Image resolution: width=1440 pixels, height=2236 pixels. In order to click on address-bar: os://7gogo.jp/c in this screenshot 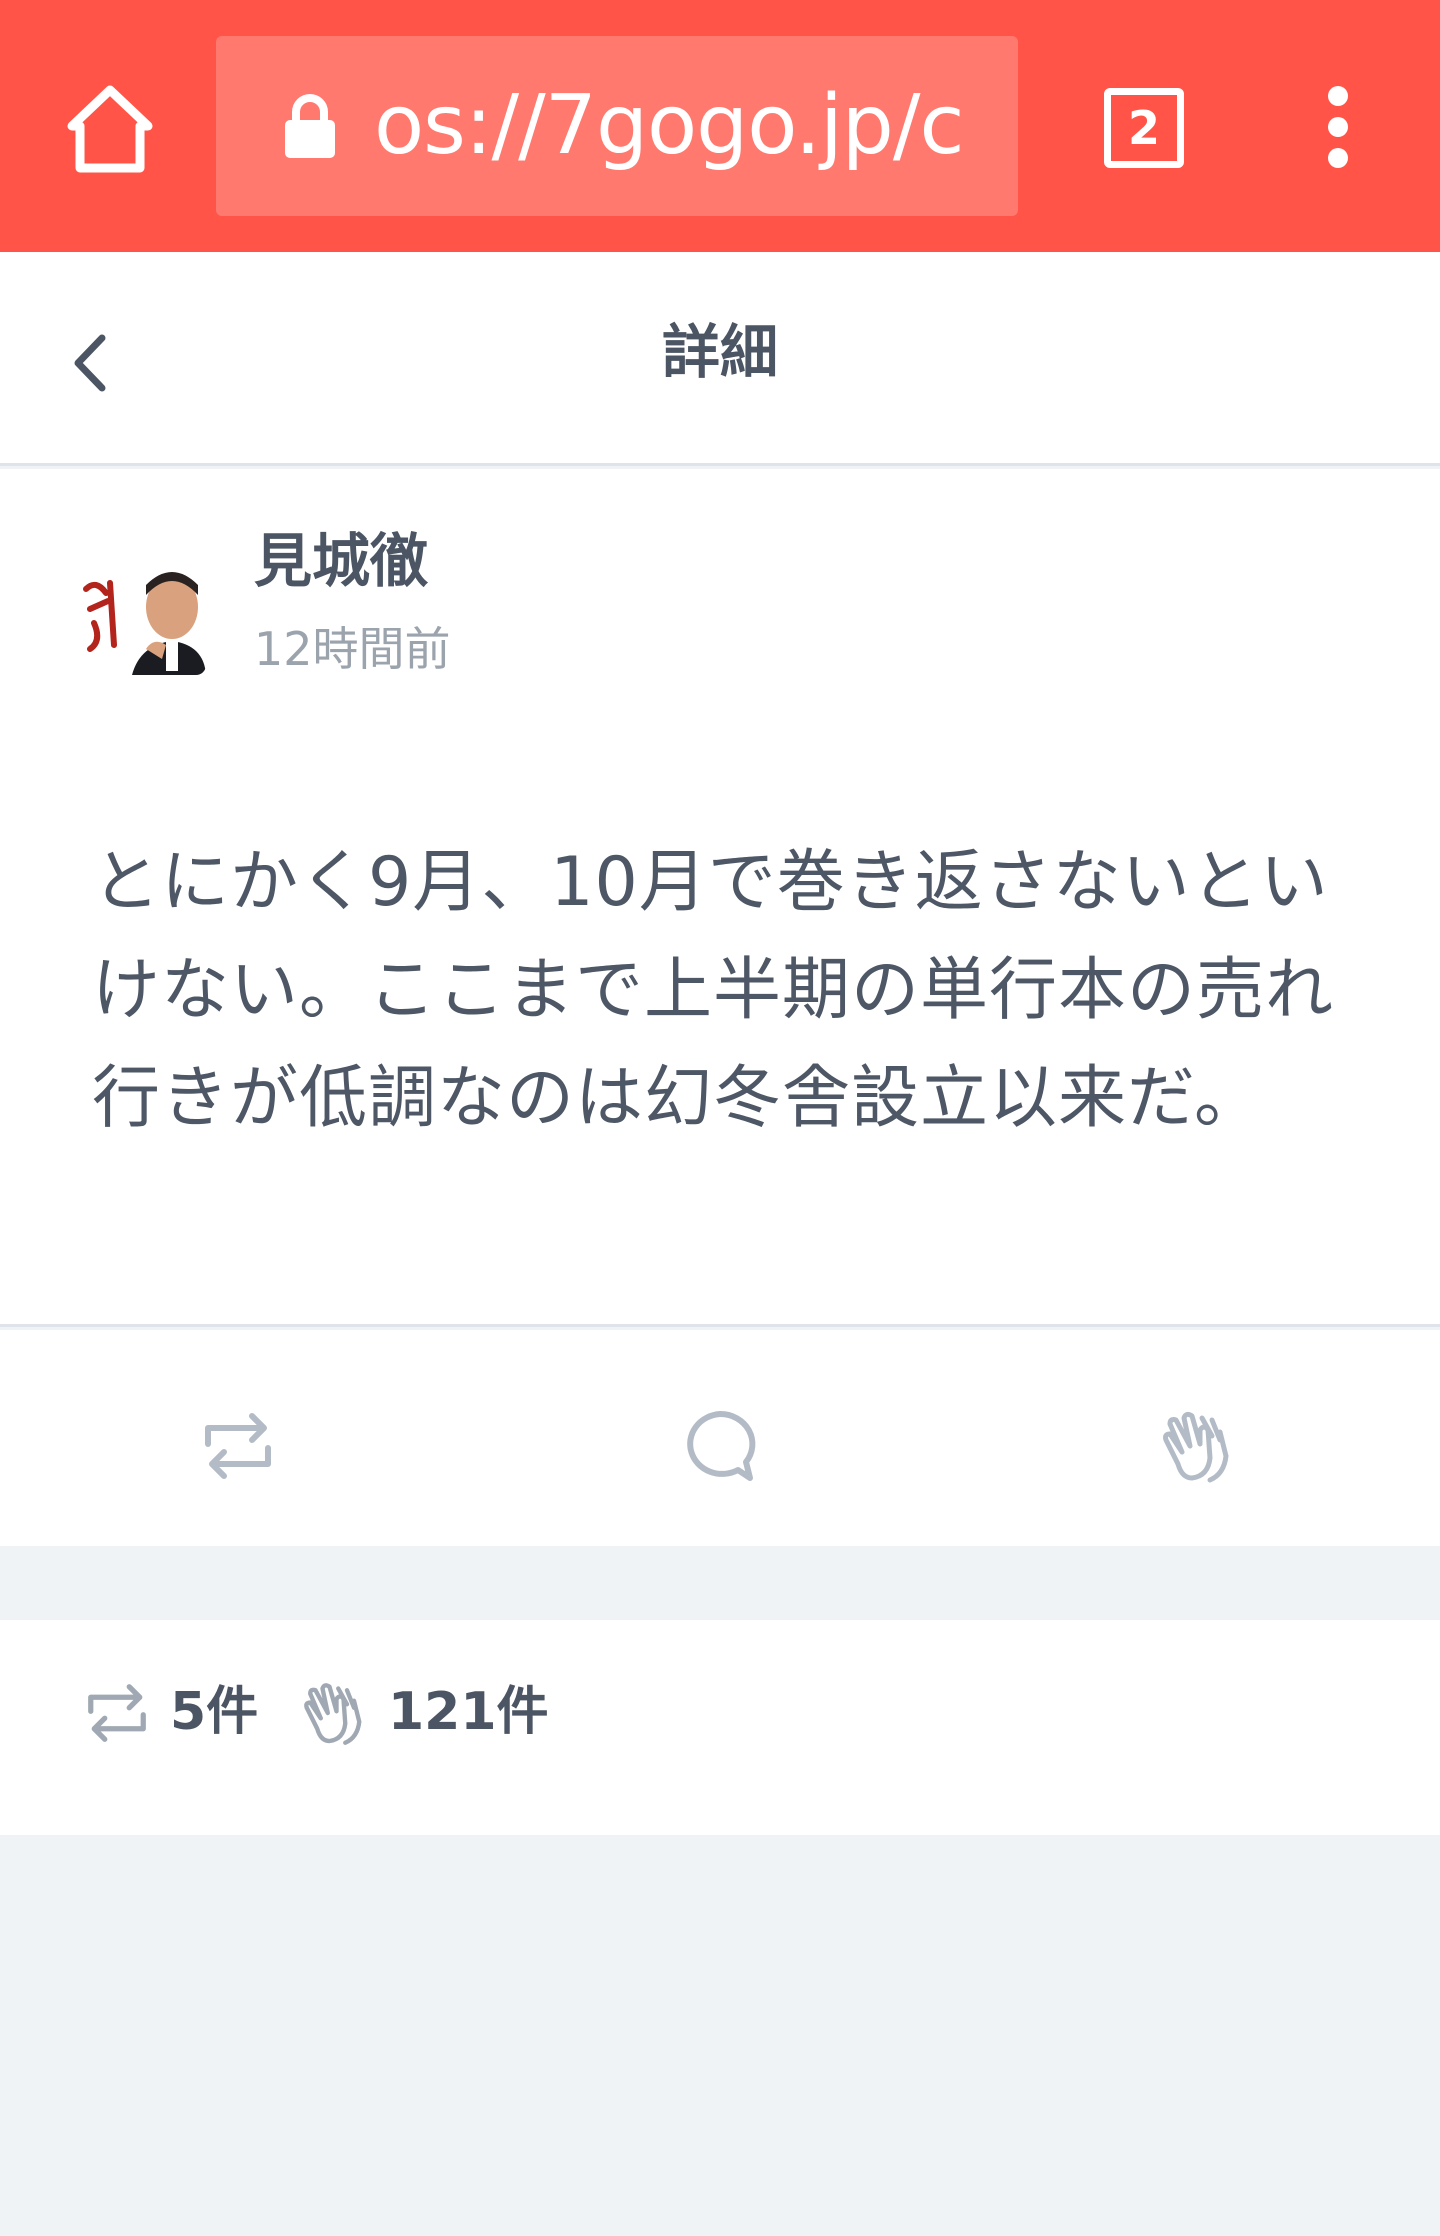, I will do `click(617, 126)`.